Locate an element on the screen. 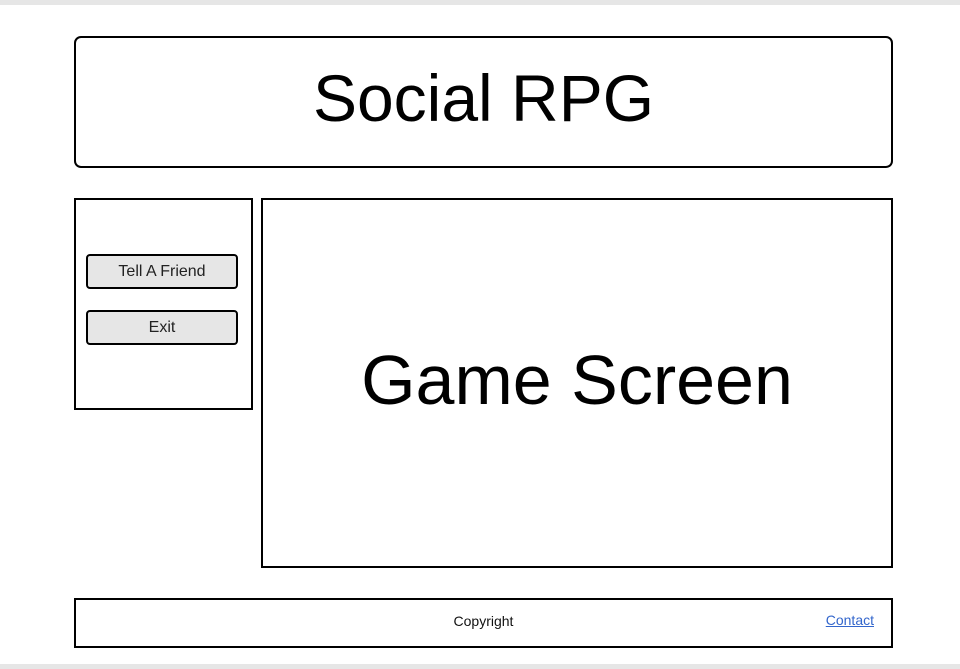 This screenshot has height=669, width=960. site-footer: Copyright Contact is located at coordinates (483, 623).